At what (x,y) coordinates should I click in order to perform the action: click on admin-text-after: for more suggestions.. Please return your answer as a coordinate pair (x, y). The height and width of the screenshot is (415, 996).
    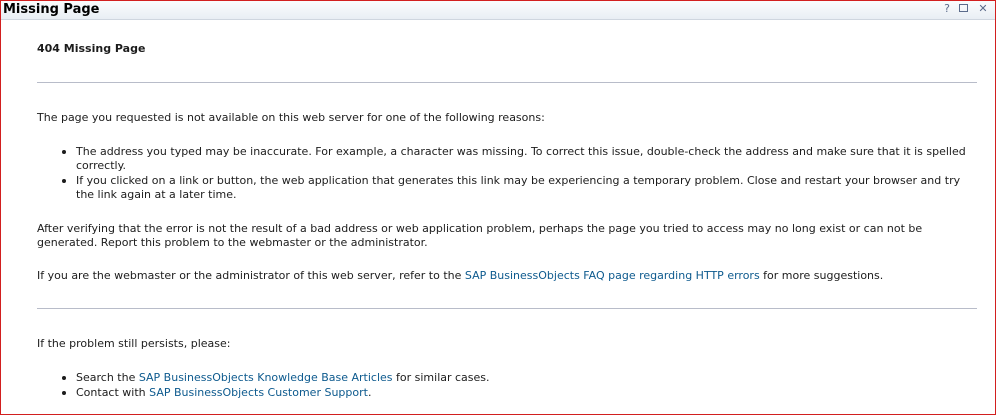
    Looking at the image, I should click on (821, 275).